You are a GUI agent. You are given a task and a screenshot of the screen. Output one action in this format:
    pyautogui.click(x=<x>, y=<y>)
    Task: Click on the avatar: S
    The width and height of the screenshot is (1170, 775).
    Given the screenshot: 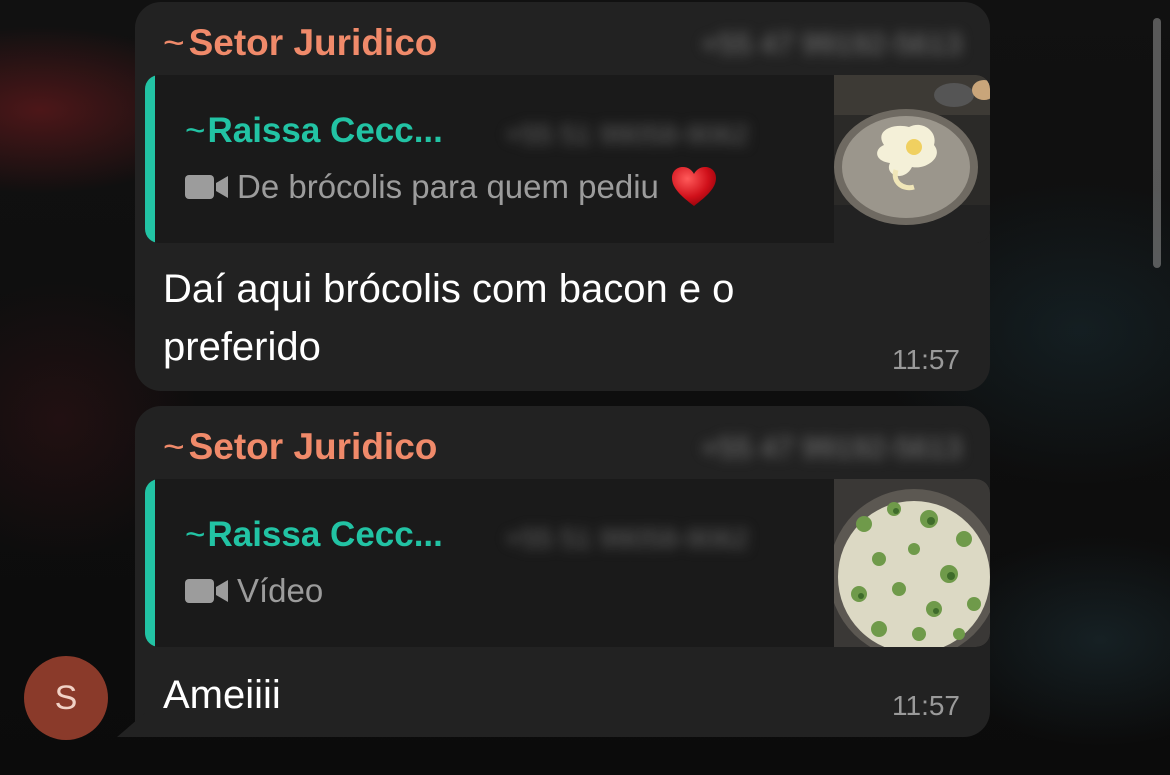 What is the action you would take?
    pyautogui.click(x=66, y=698)
    